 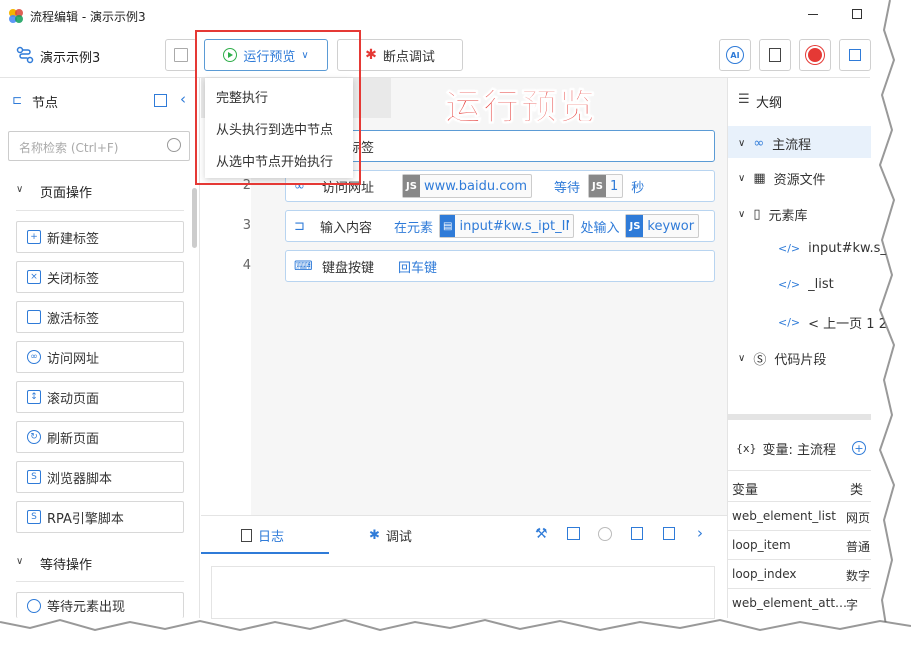 I want to click on minimize-icon, so click(x=813, y=14).